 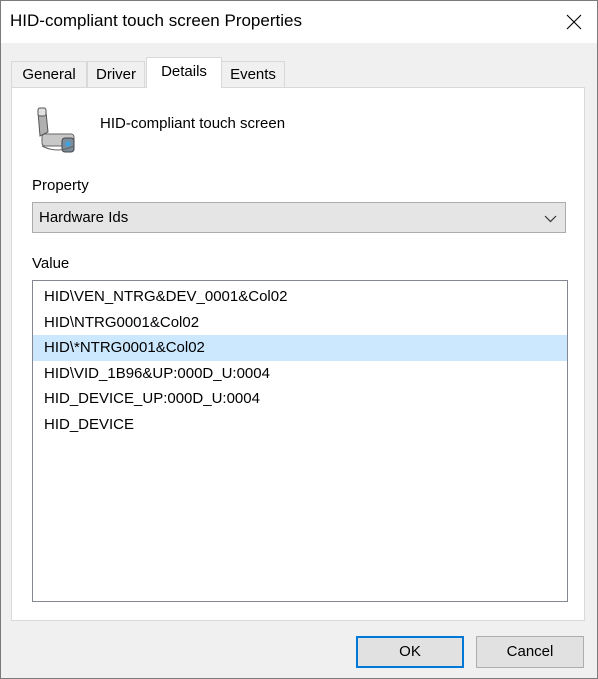 I want to click on device-name: HID-compliant touch screen, so click(x=193, y=123).